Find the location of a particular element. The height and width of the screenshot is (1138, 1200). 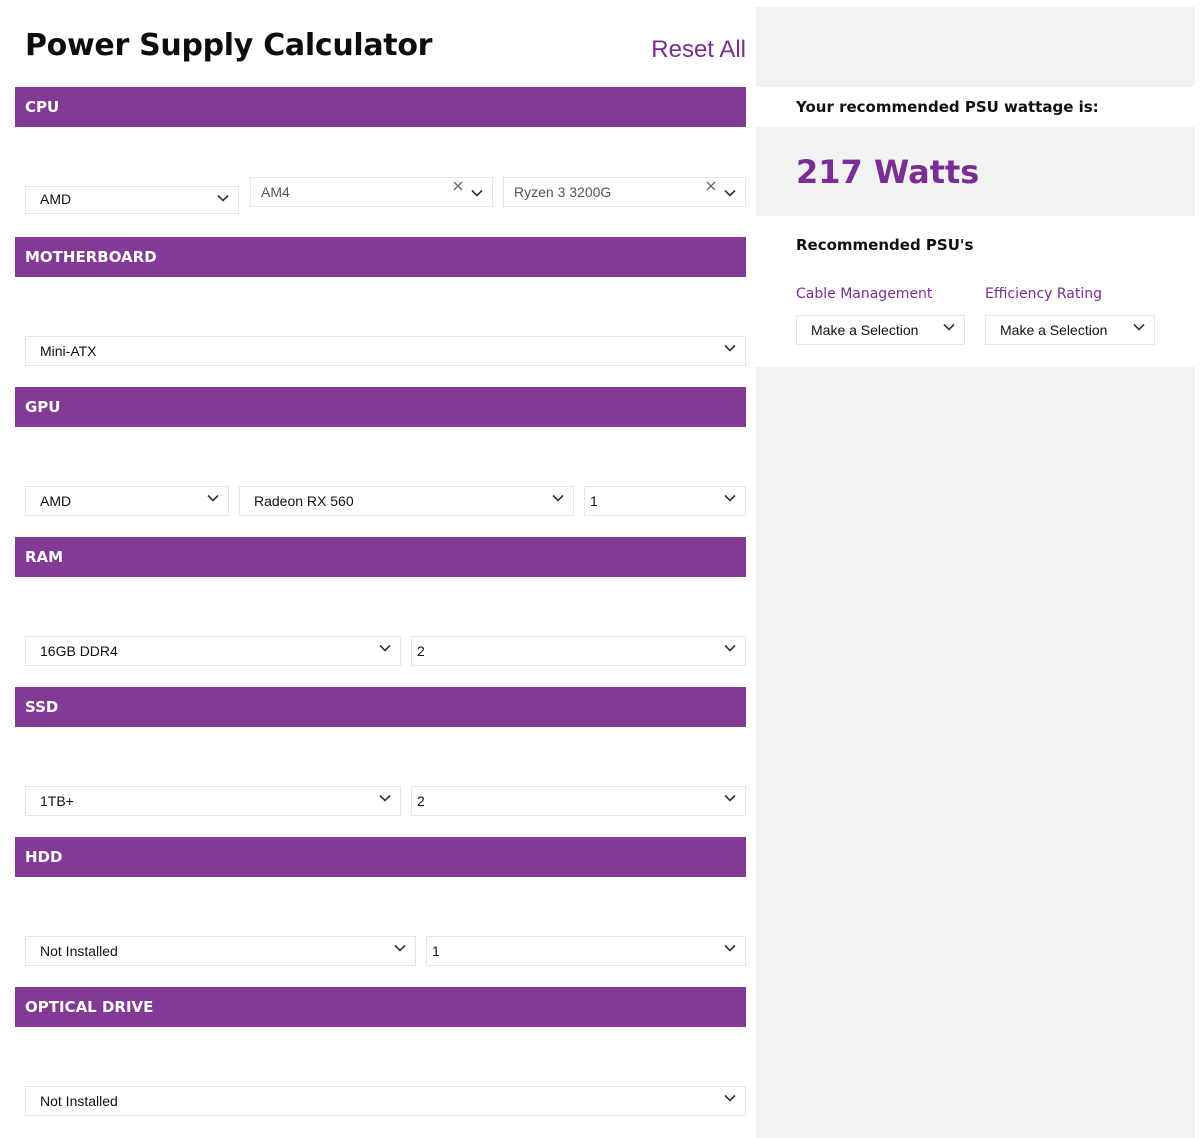

optical-drive-type-value: Not Installed is located at coordinates (79, 1101).